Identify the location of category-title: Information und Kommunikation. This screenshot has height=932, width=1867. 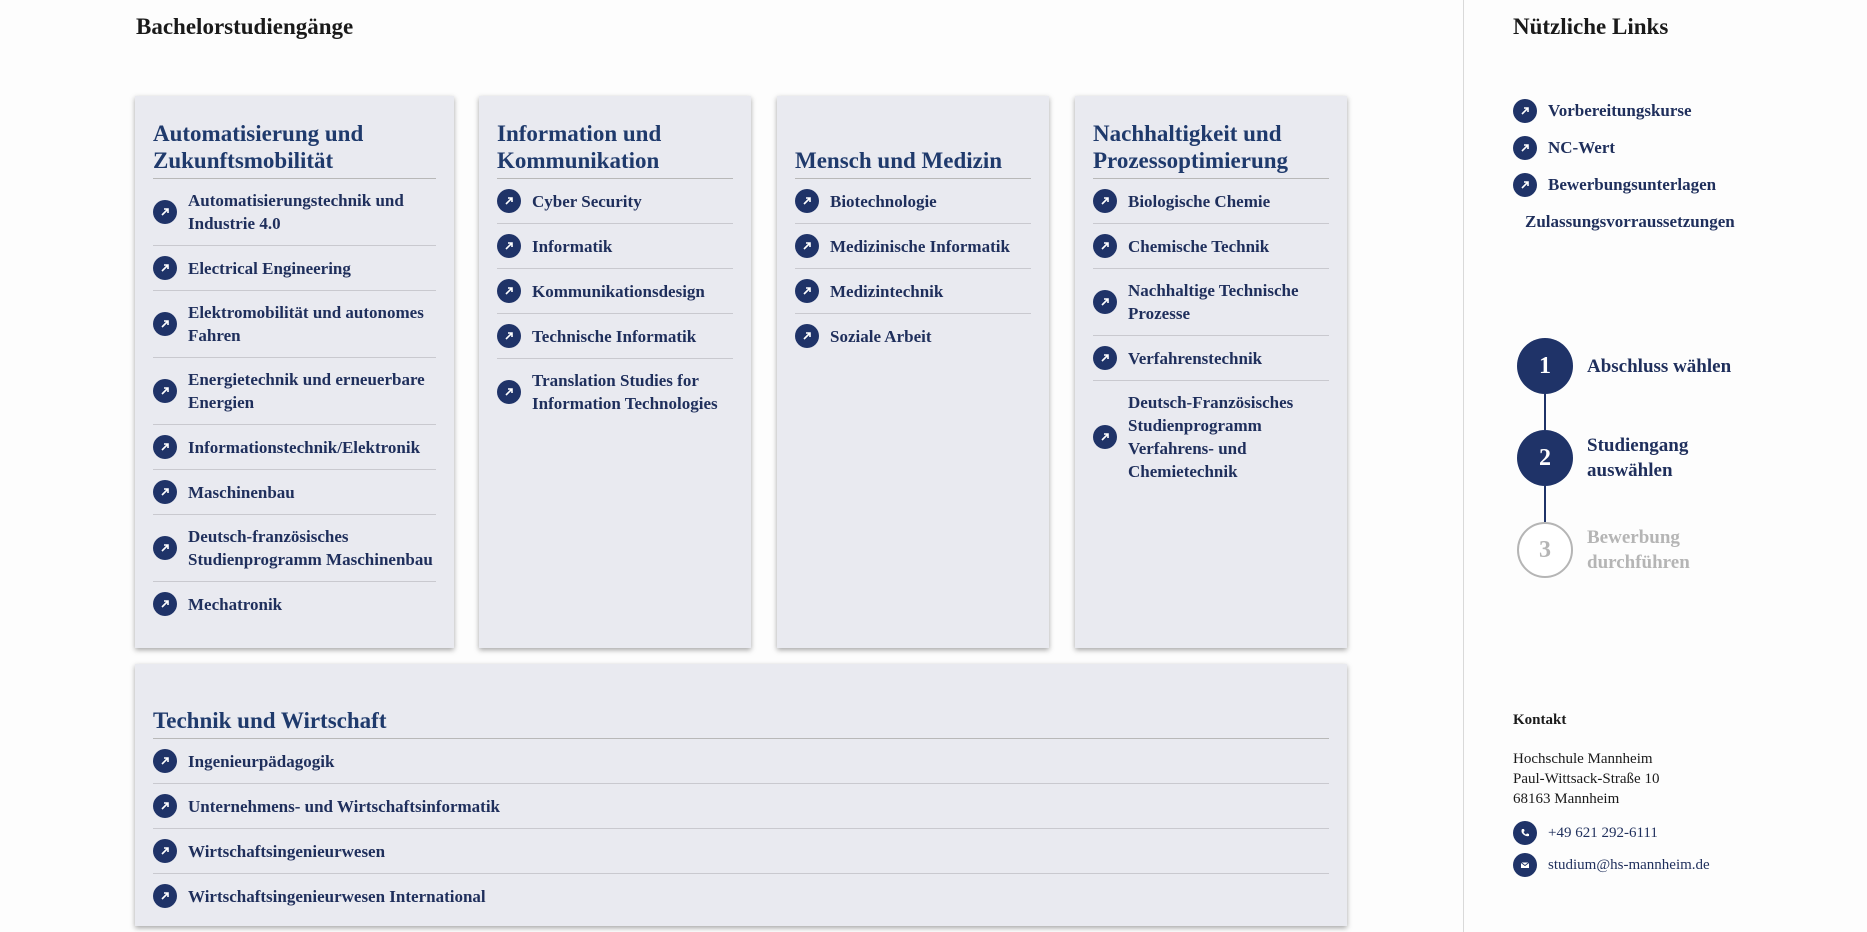
(615, 146).